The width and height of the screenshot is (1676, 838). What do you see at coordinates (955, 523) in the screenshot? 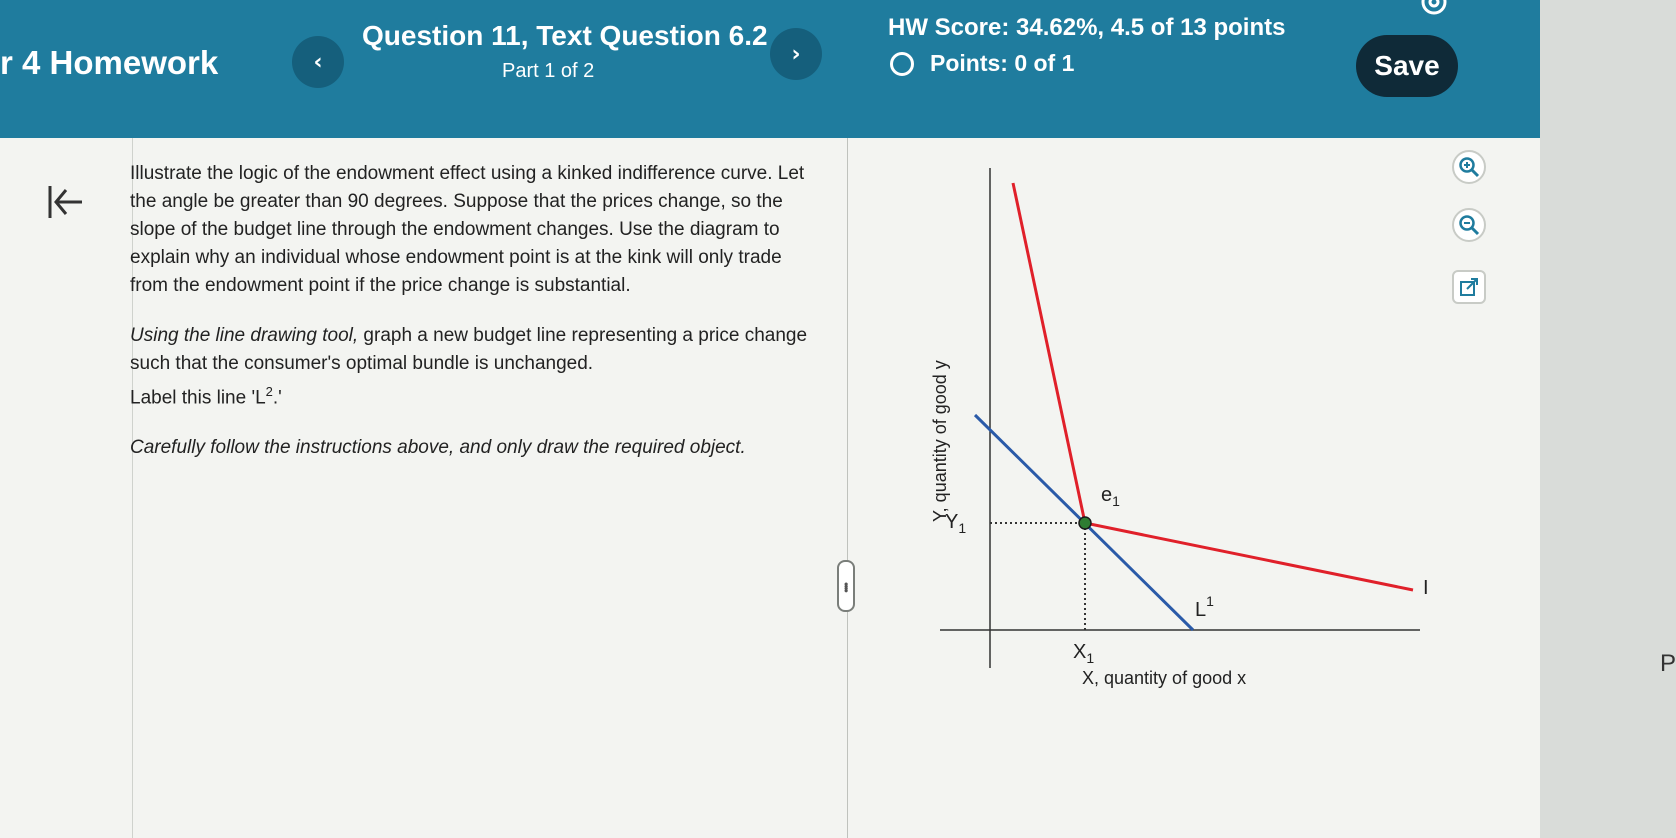
I see `y1-label: Y1` at bounding box center [955, 523].